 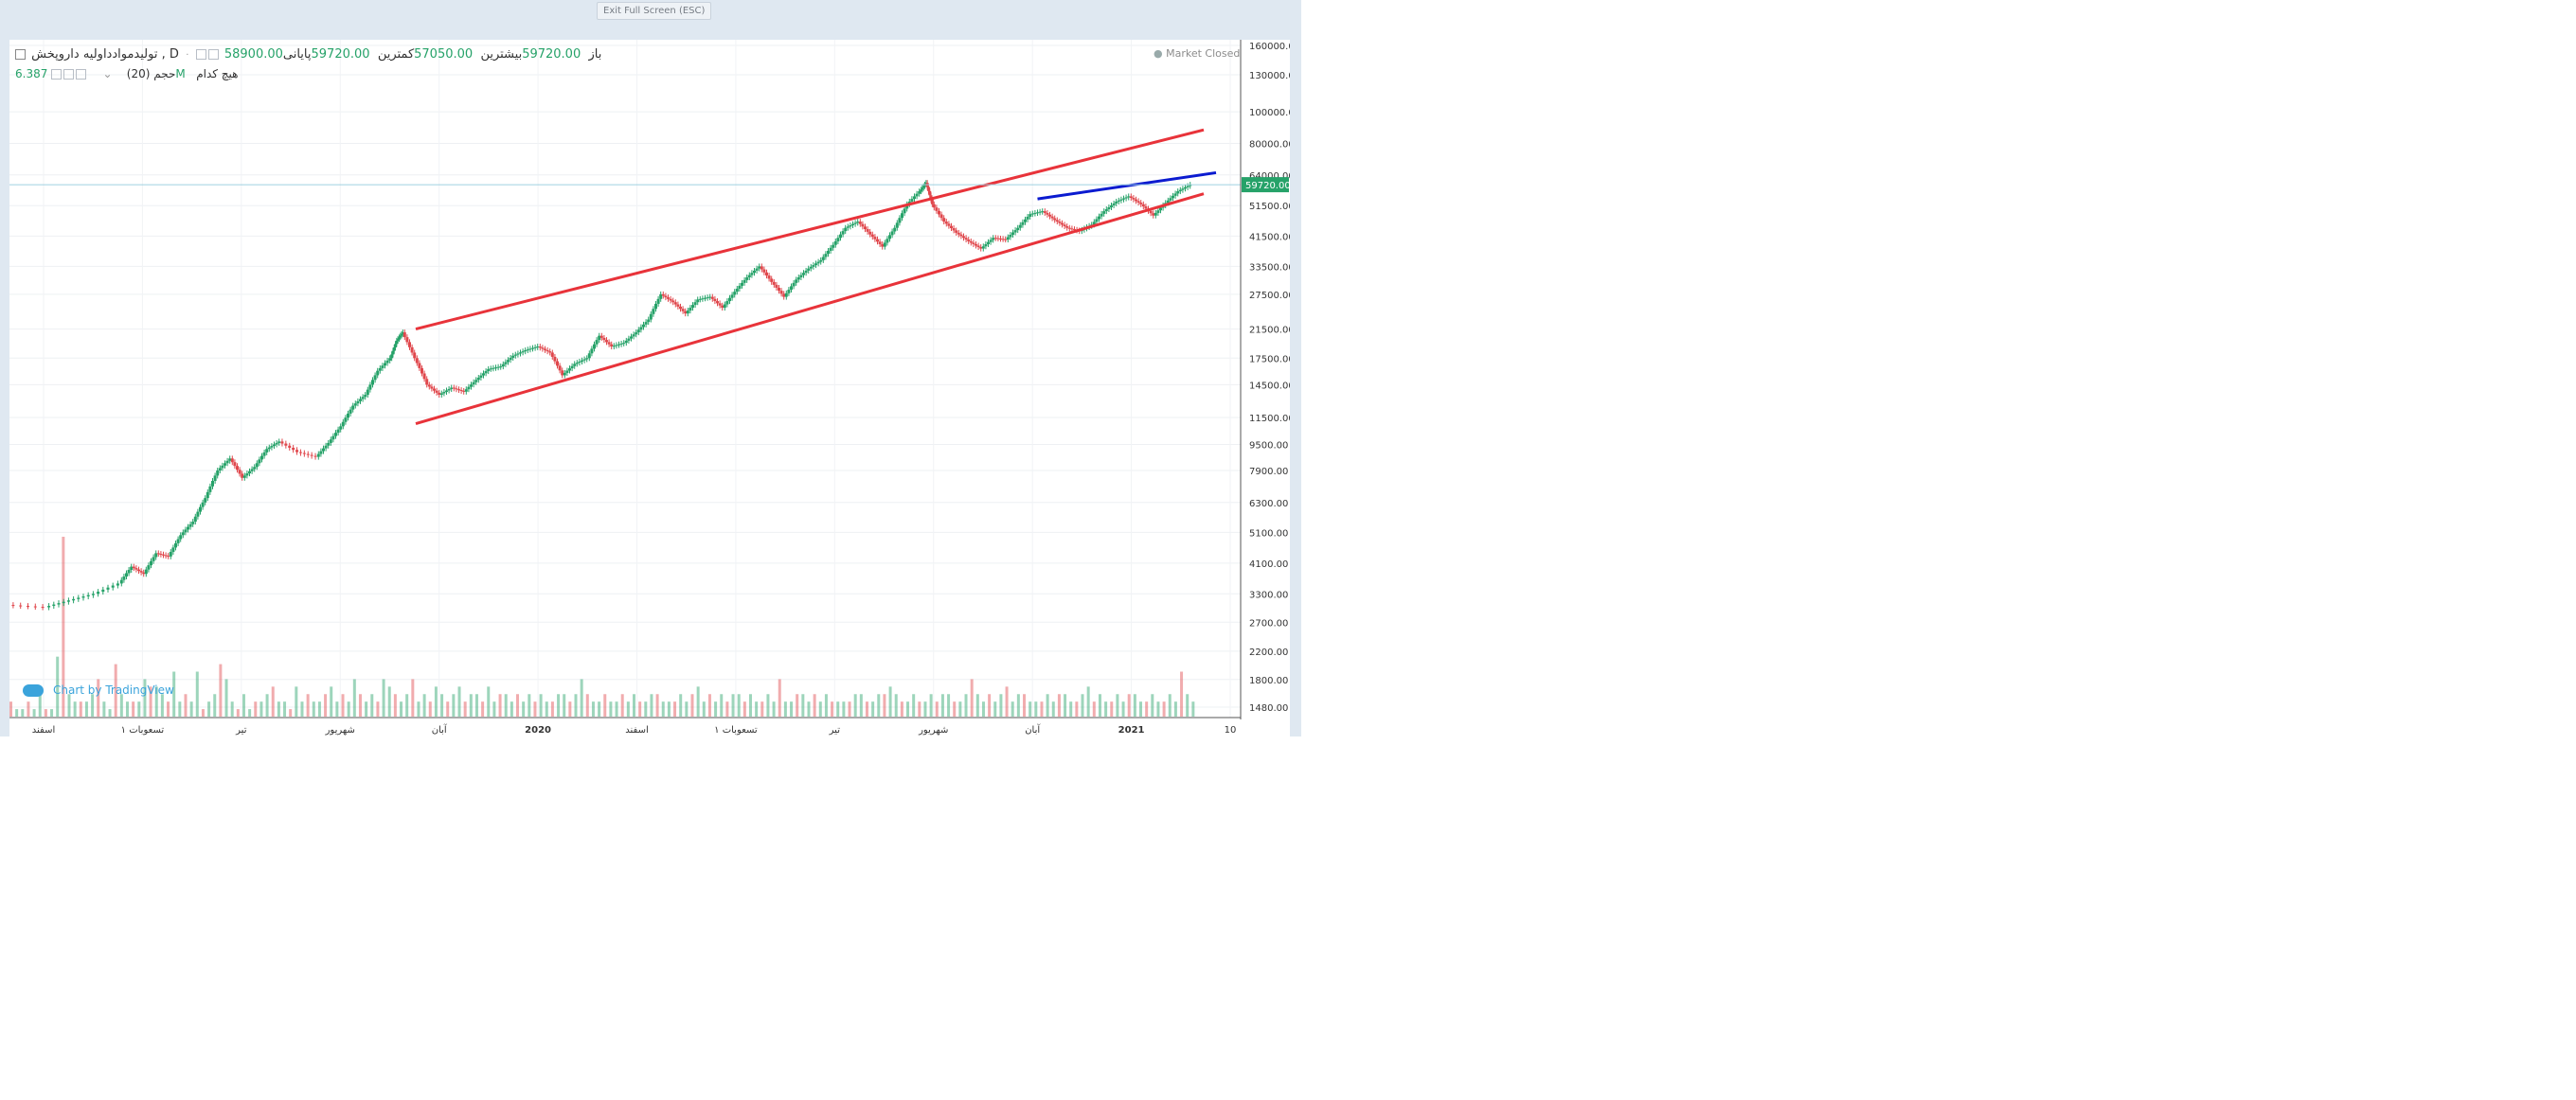 What do you see at coordinates (625, 277) in the screenshot?
I see `drawings` at bounding box center [625, 277].